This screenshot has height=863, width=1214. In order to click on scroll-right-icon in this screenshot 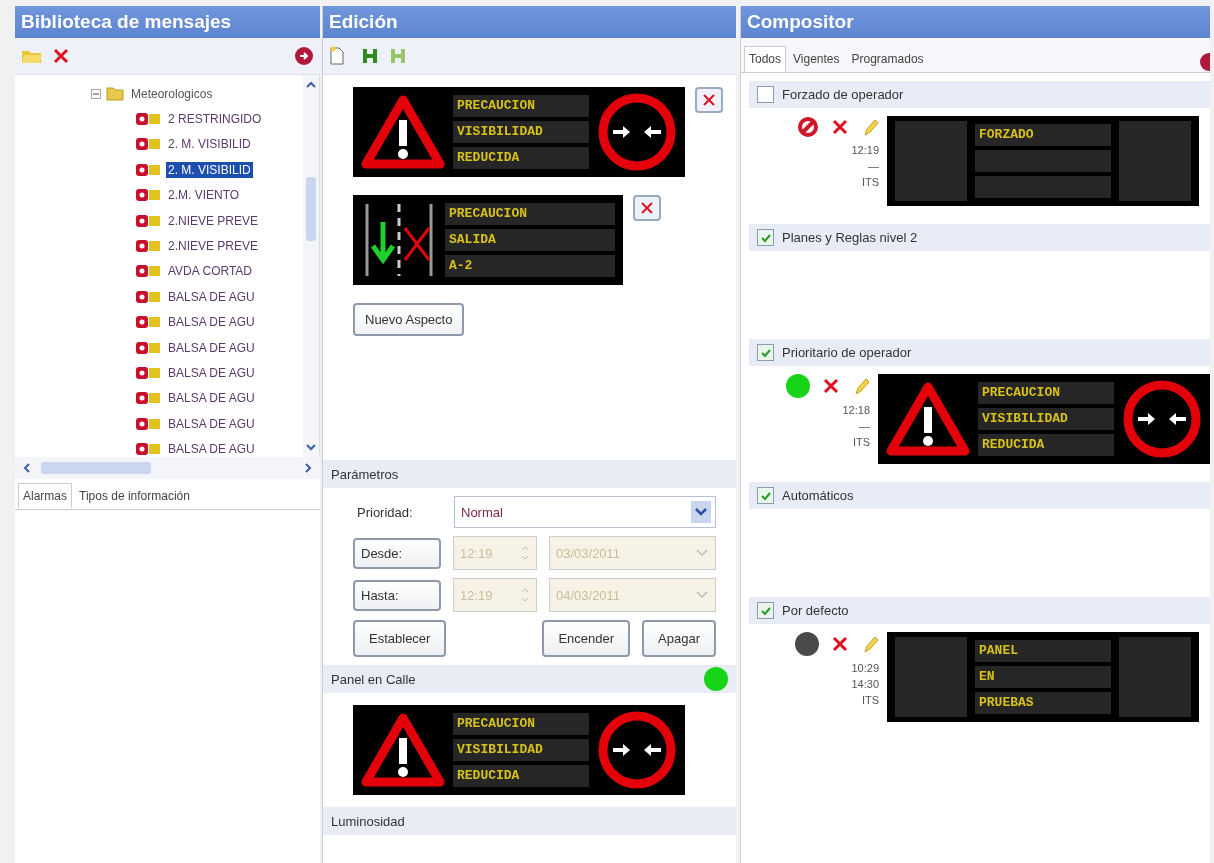, I will do `click(308, 468)`.